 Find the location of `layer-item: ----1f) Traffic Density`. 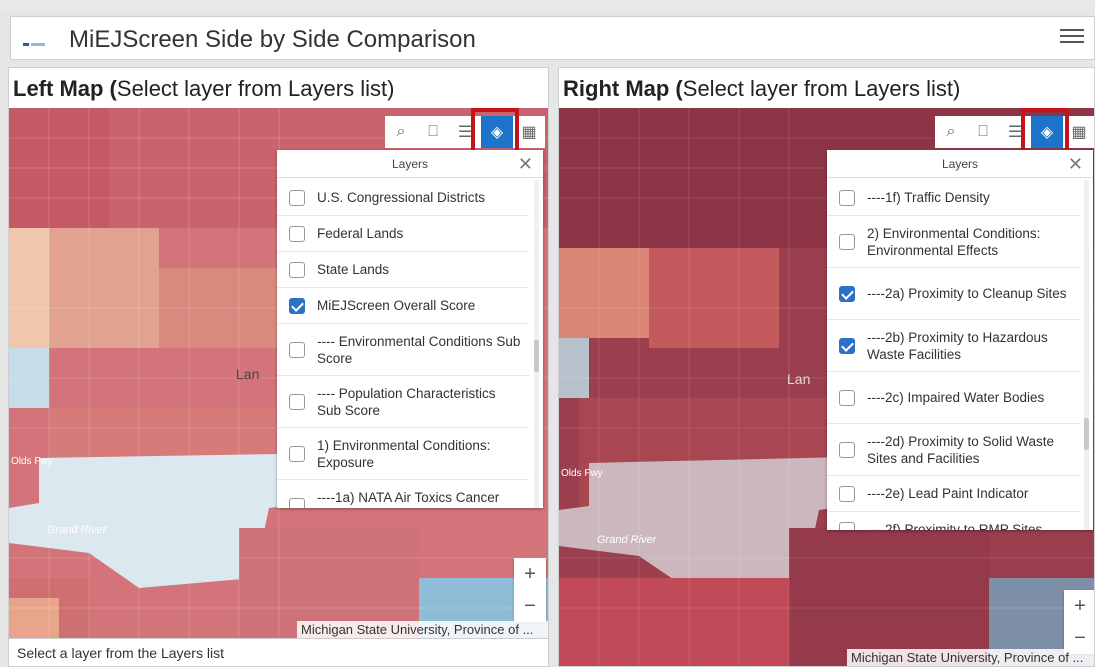

layer-item: ----1f) Traffic Density is located at coordinates (953, 198).